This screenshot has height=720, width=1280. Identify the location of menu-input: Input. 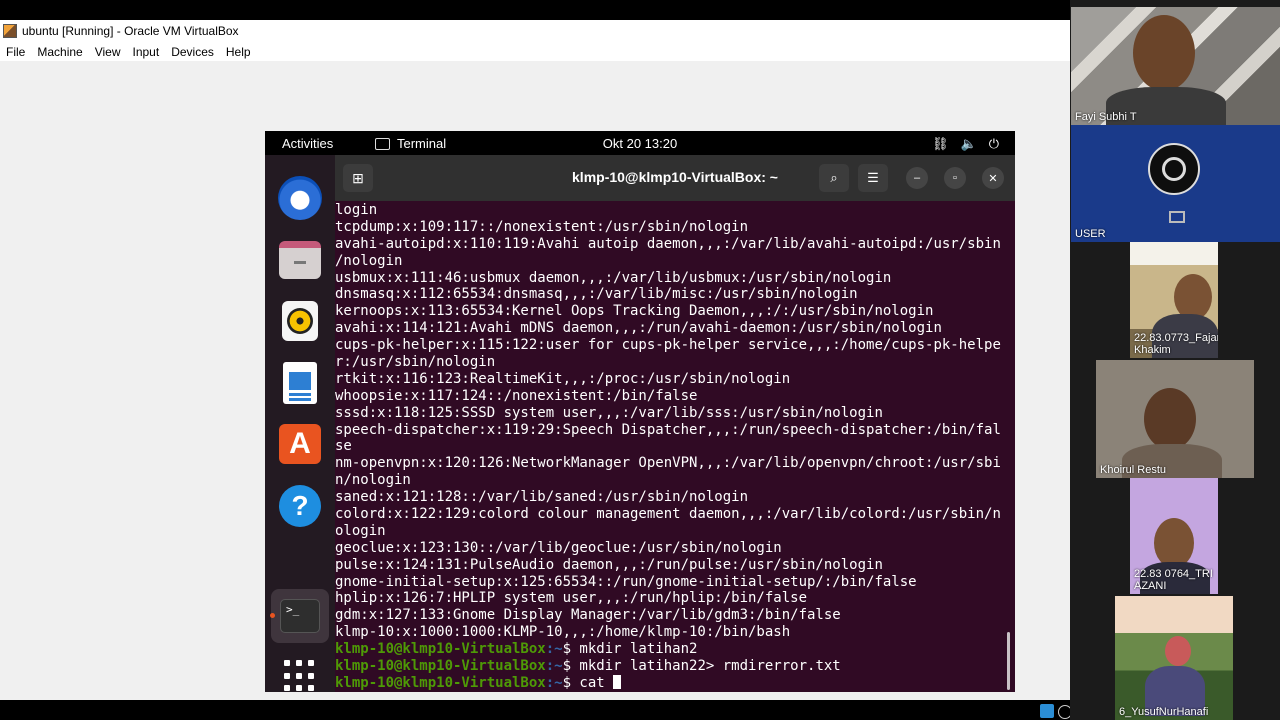
(146, 52).